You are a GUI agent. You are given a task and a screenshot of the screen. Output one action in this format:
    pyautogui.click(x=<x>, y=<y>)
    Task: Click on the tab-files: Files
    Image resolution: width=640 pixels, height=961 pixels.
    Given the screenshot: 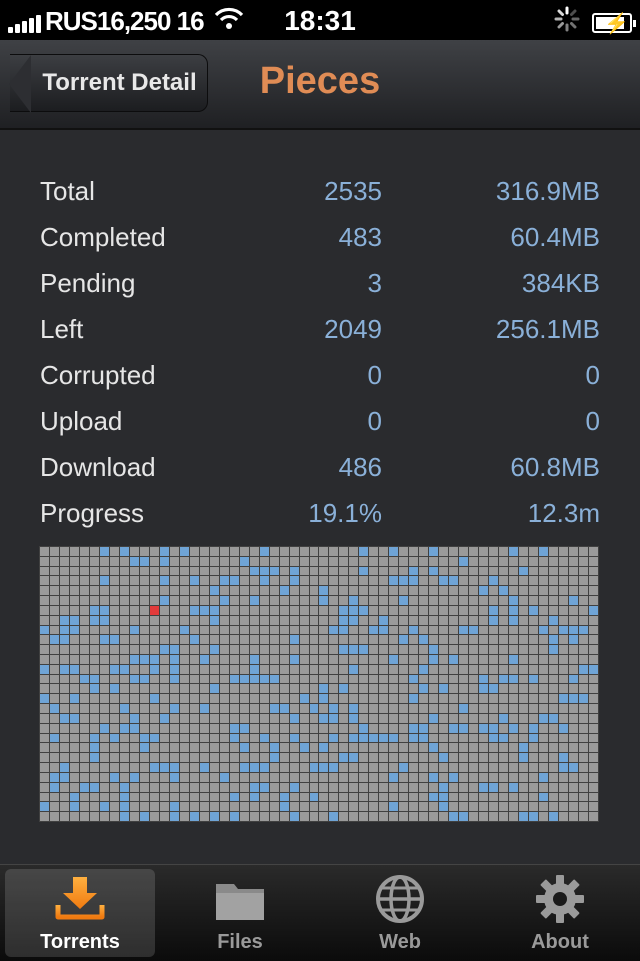 What is the action you would take?
    pyautogui.click(x=240, y=913)
    